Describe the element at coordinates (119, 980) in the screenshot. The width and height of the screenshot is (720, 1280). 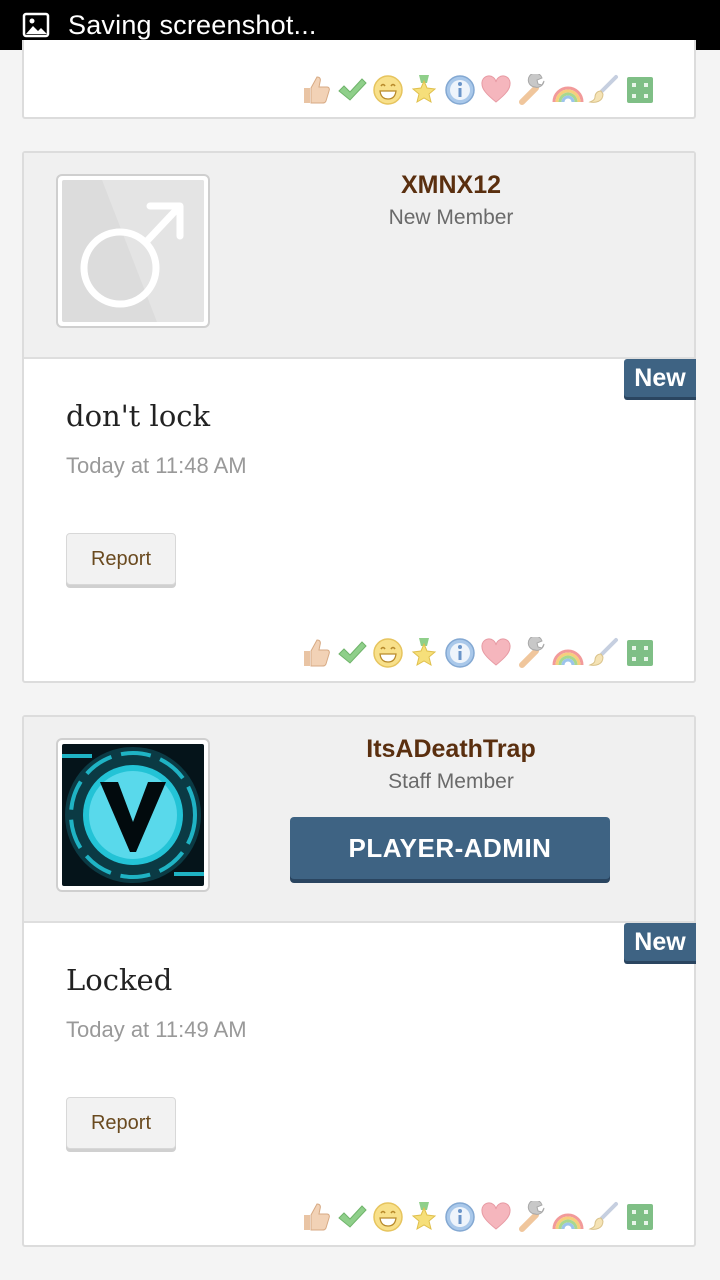
I see `message-text: Locked` at that location.